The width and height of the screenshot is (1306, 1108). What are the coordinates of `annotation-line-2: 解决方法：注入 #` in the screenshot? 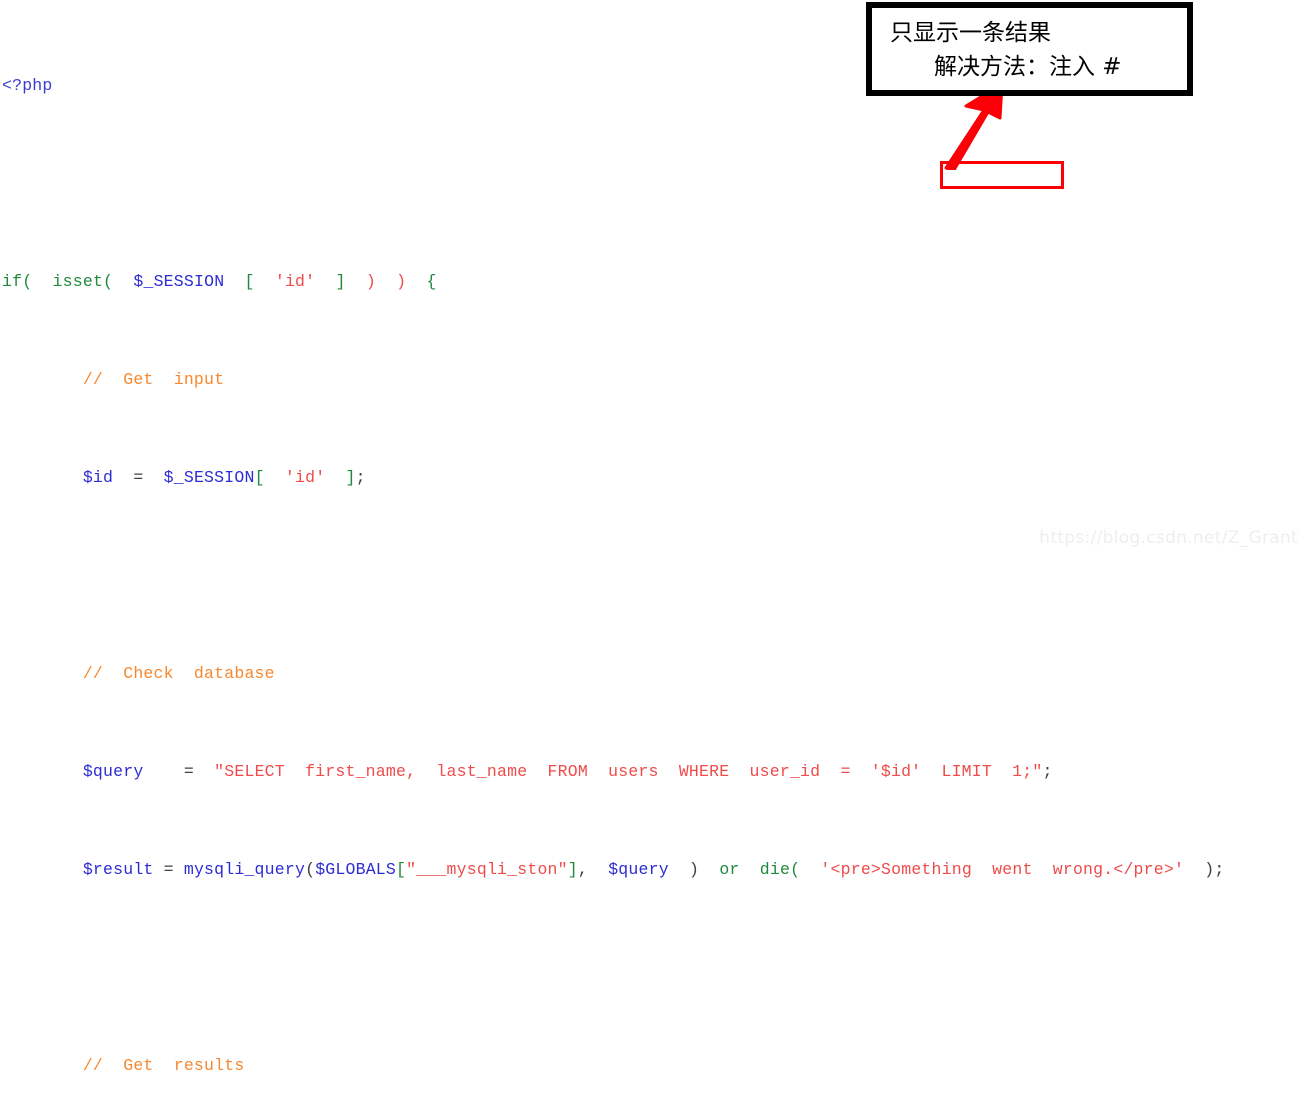 It's located at (1028, 67).